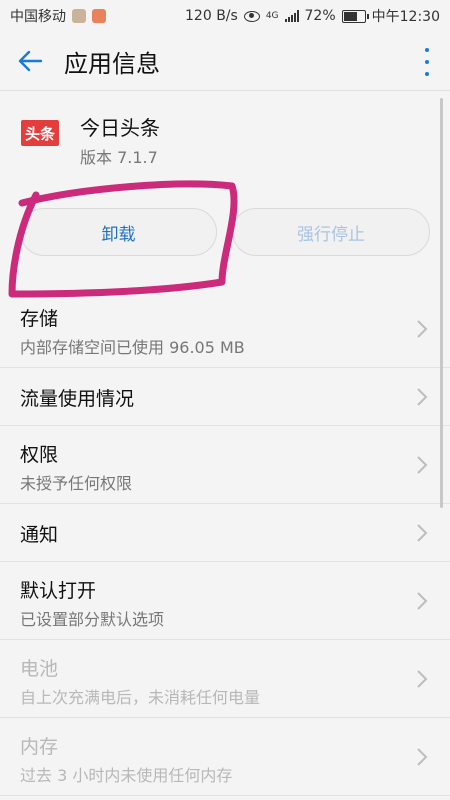 The image size is (450, 800). What do you see at coordinates (119, 157) in the screenshot?
I see `app-version: 版本 7.1.7` at bounding box center [119, 157].